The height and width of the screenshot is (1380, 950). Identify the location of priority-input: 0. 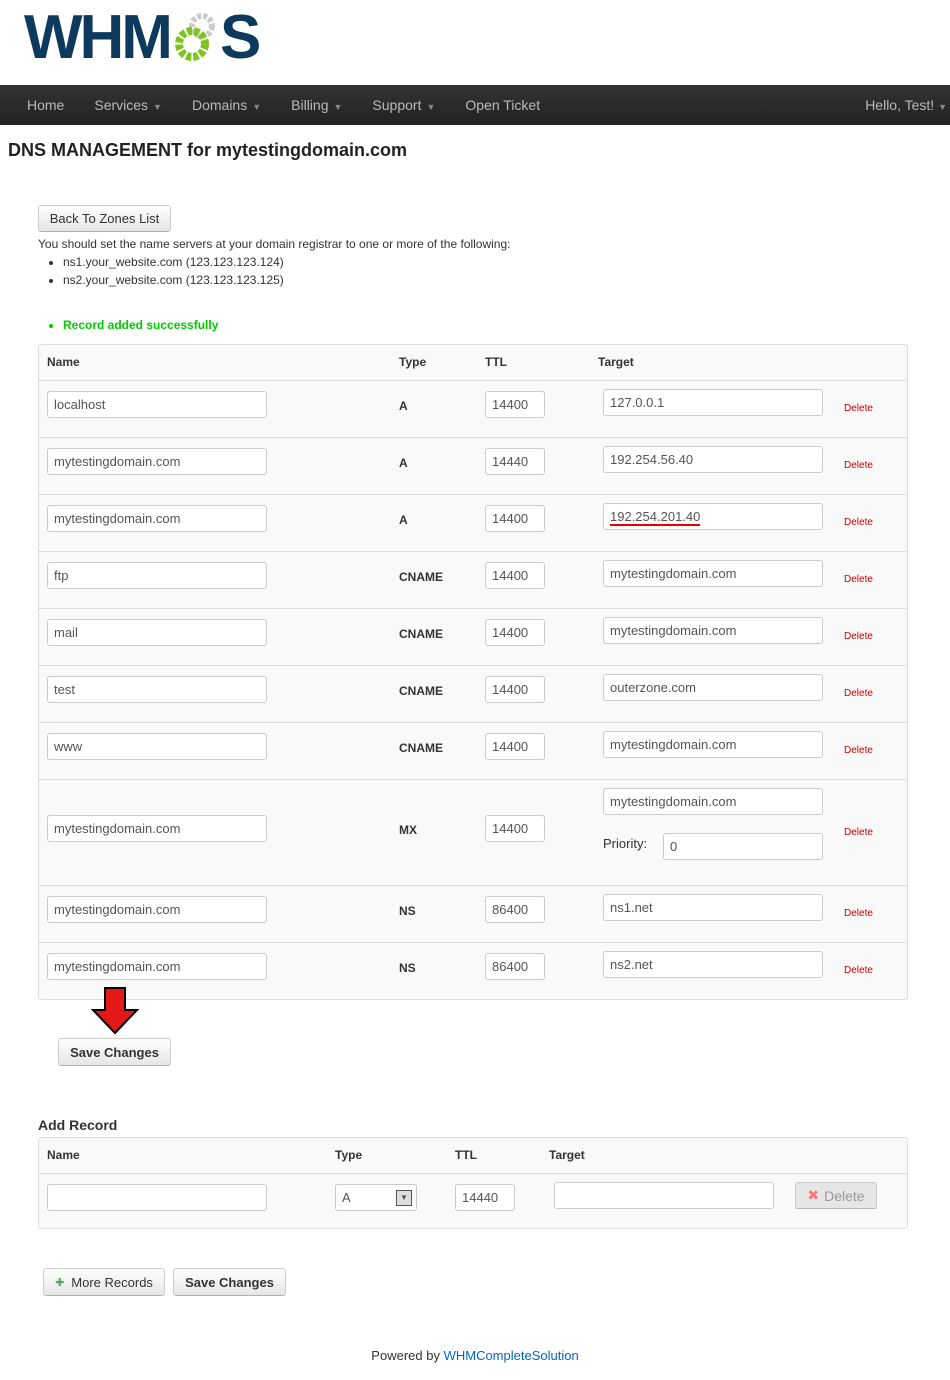
(743, 846).